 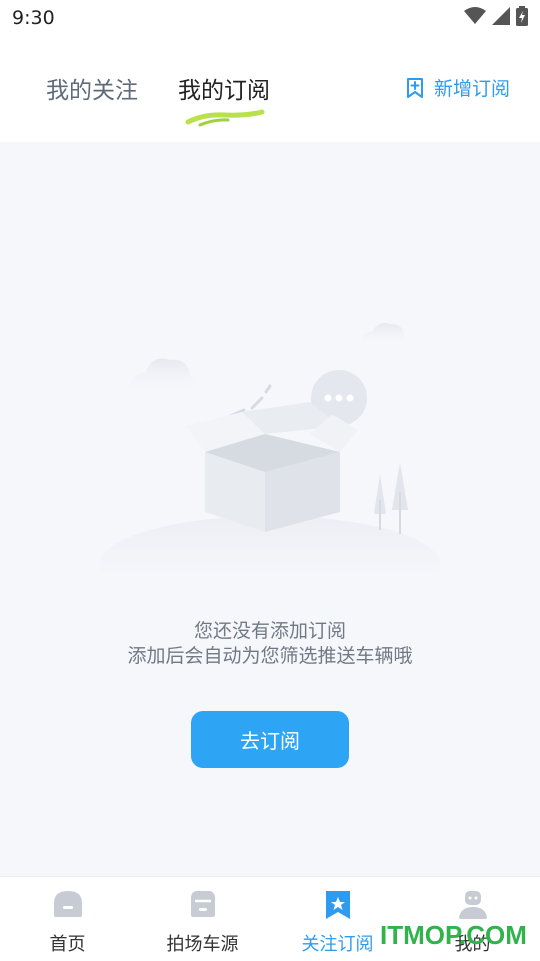 What do you see at coordinates (67, 904) in the screenshot?
I see `home-icon` at bounding box center [67, 904].